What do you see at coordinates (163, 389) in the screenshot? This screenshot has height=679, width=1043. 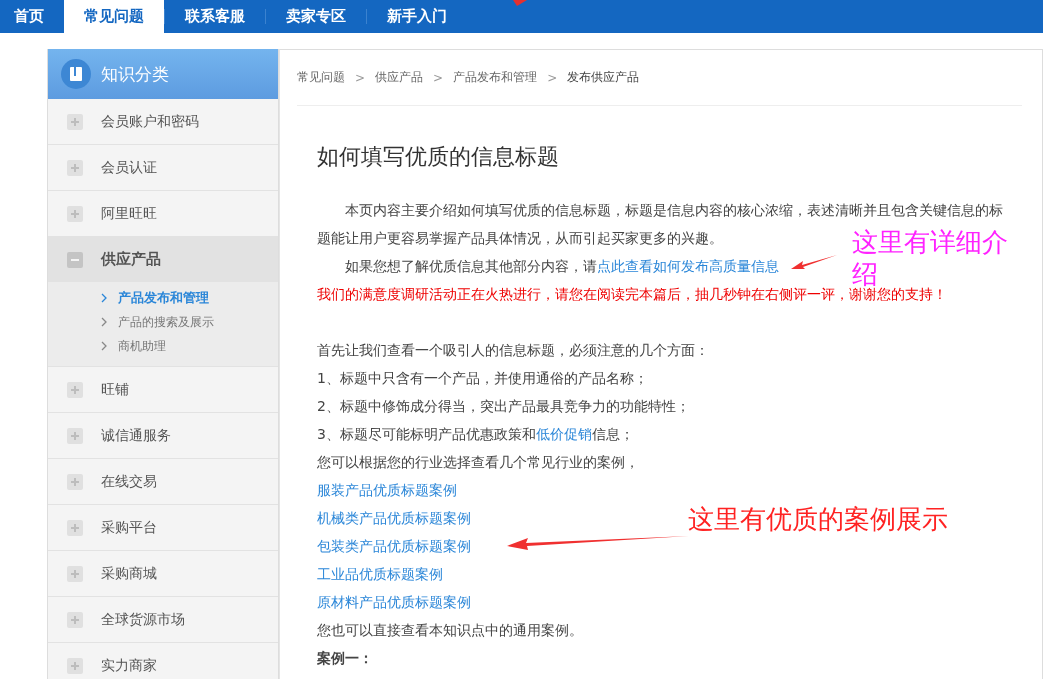 I see `category-item: 旺铺` at bounding box center [163, 389].